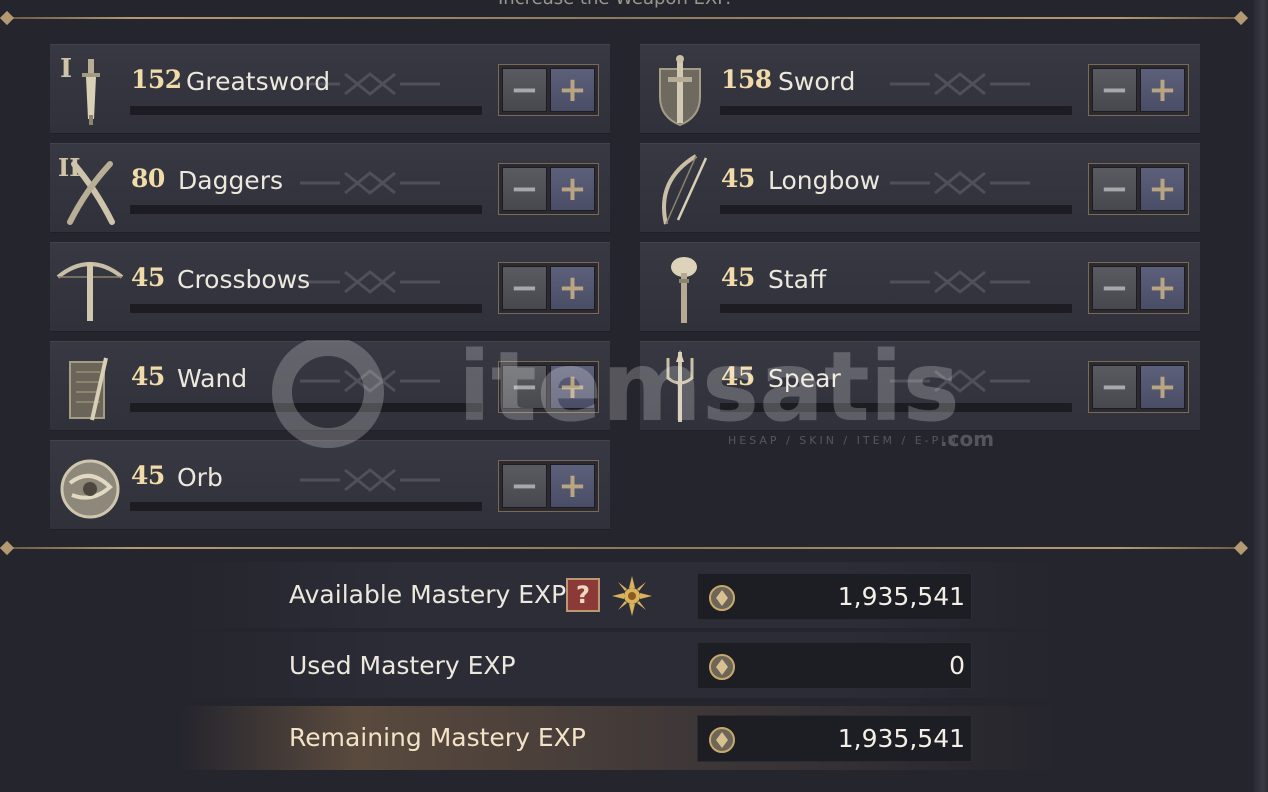 This screenshot has width=1268, height=792. I want to click on greatsword-icon: I, so click(90, 90).